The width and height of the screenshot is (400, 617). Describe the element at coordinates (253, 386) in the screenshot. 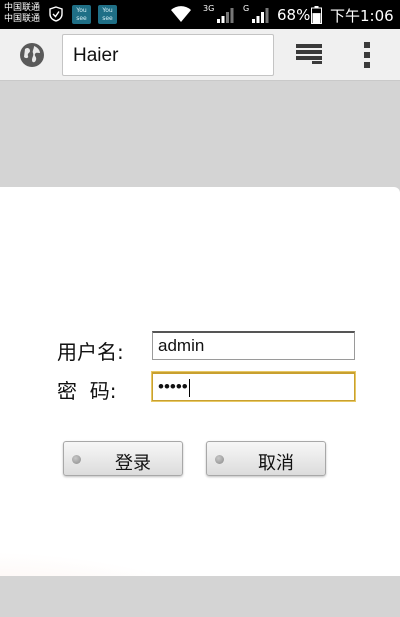

I see `password-input: •••••` at that location.